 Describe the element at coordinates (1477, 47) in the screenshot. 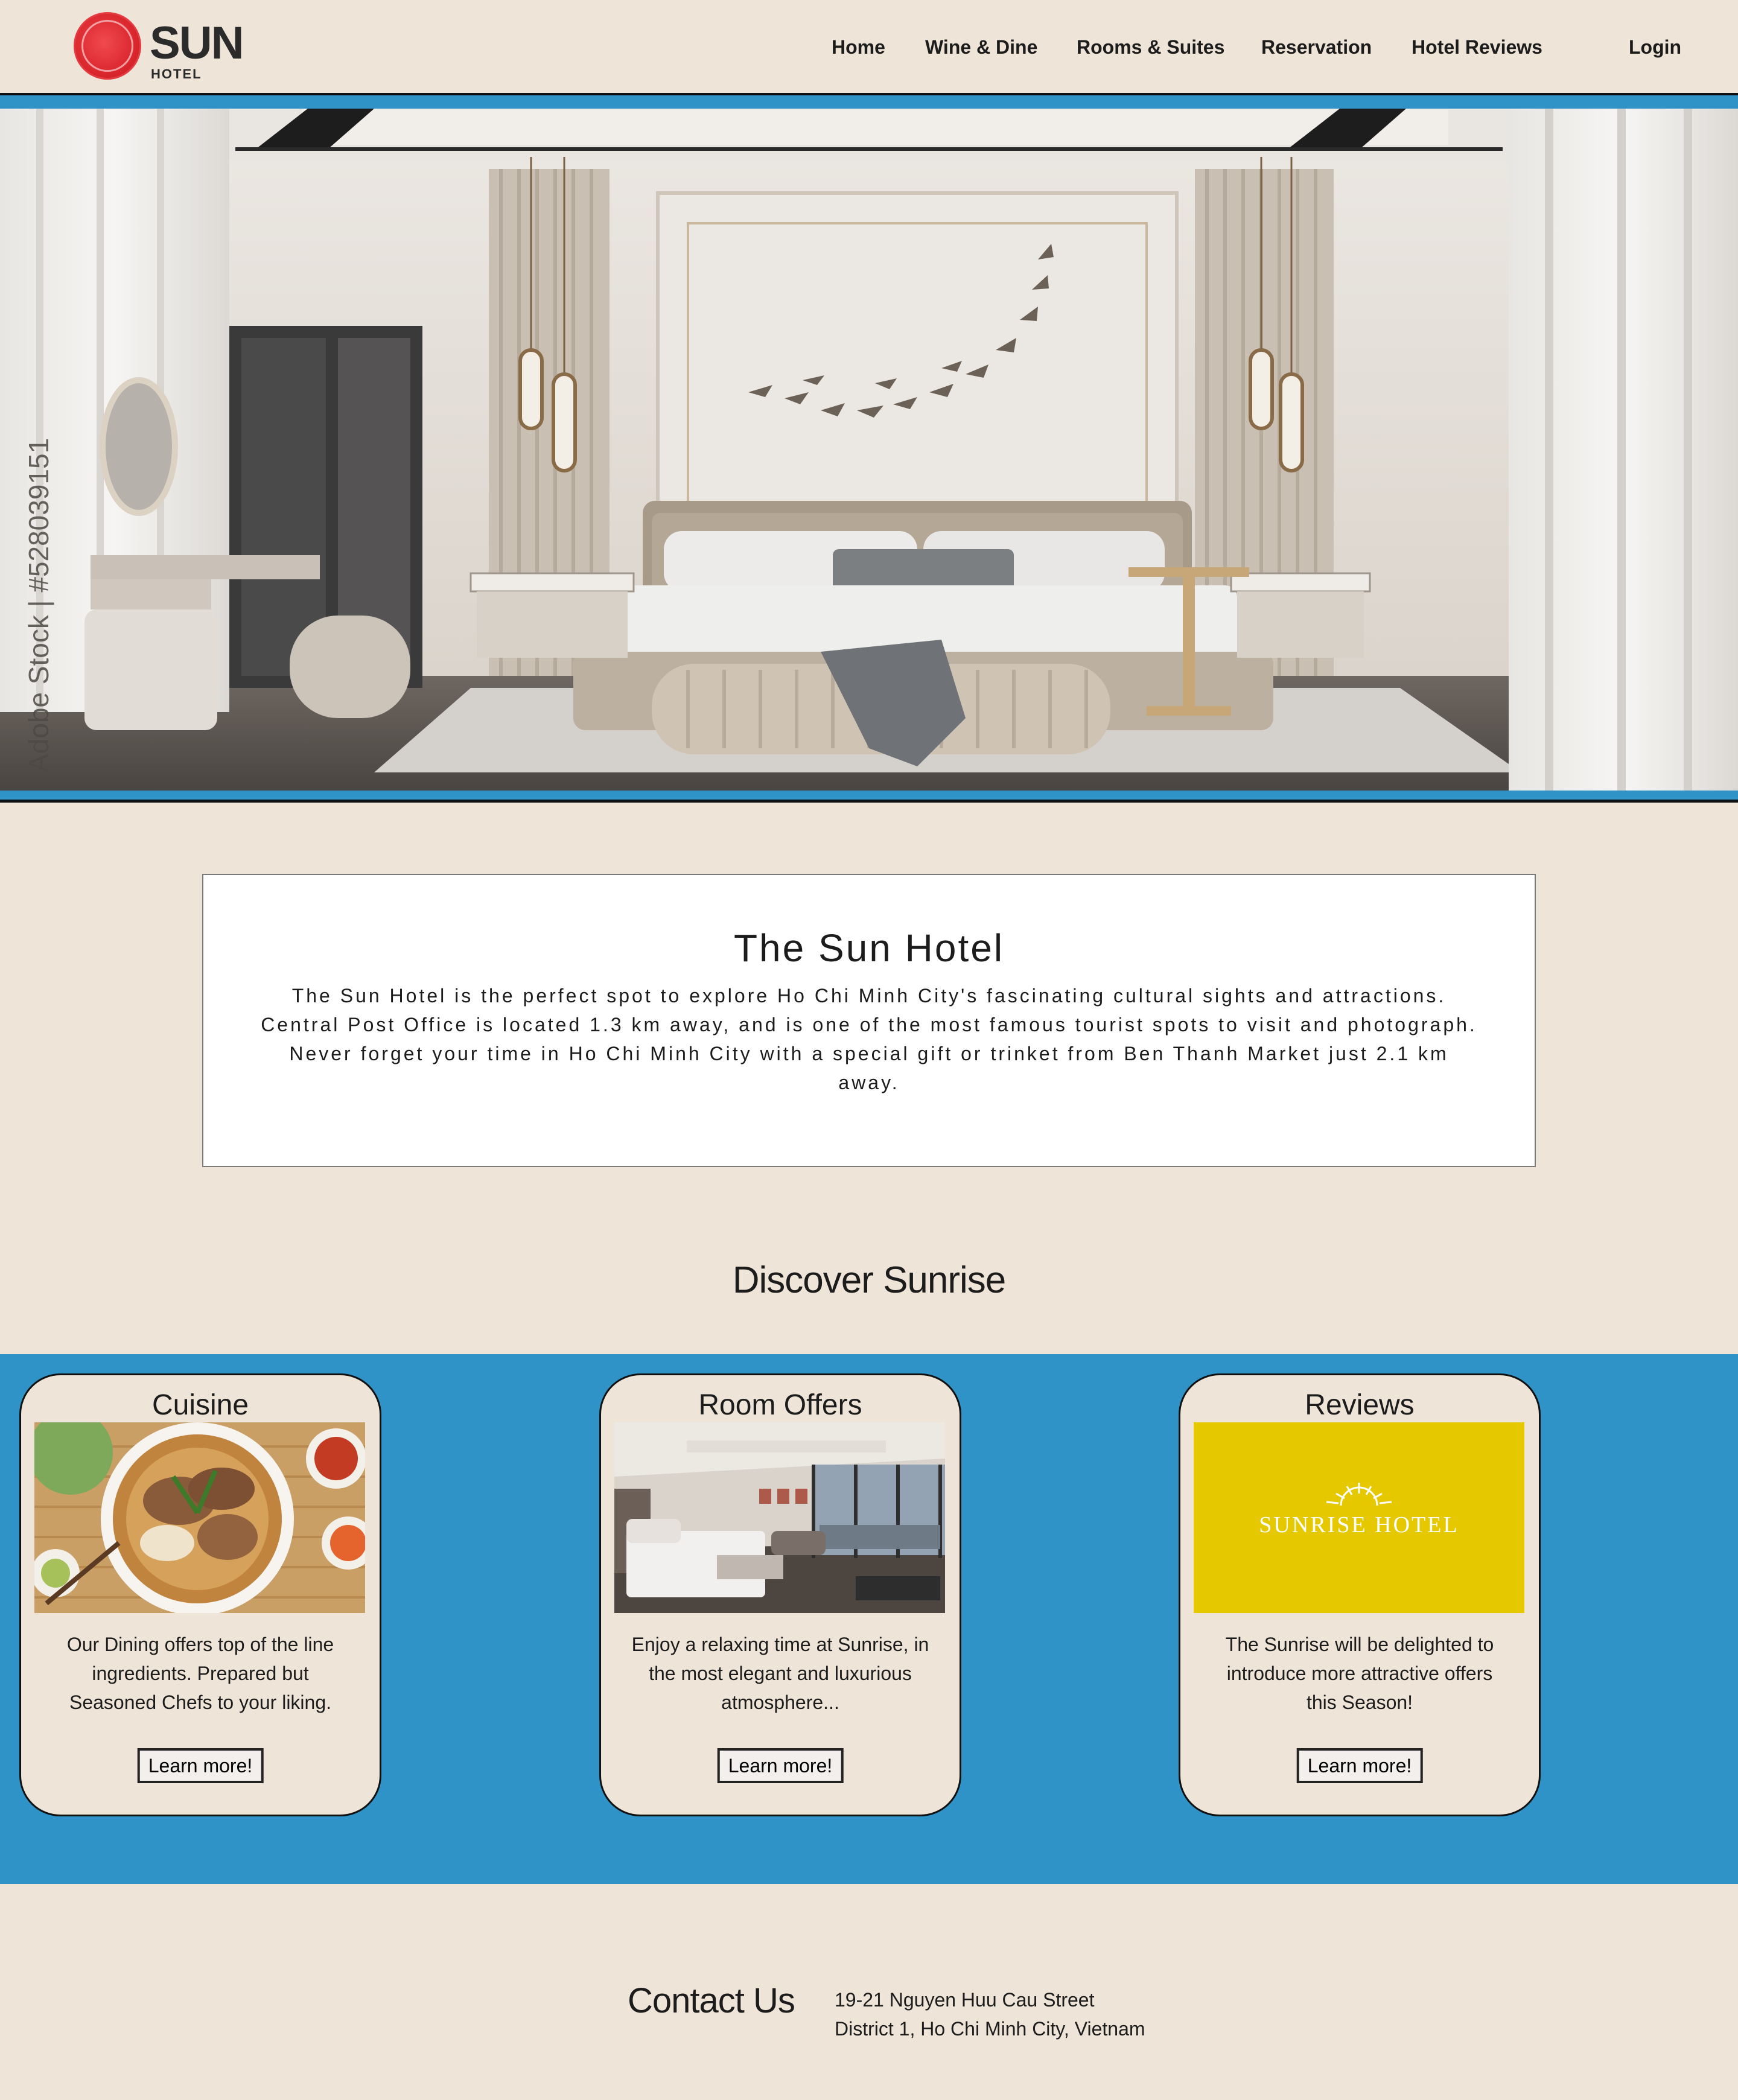

I see `nav-hotel-reviews: Hotel Reviews` at that location.